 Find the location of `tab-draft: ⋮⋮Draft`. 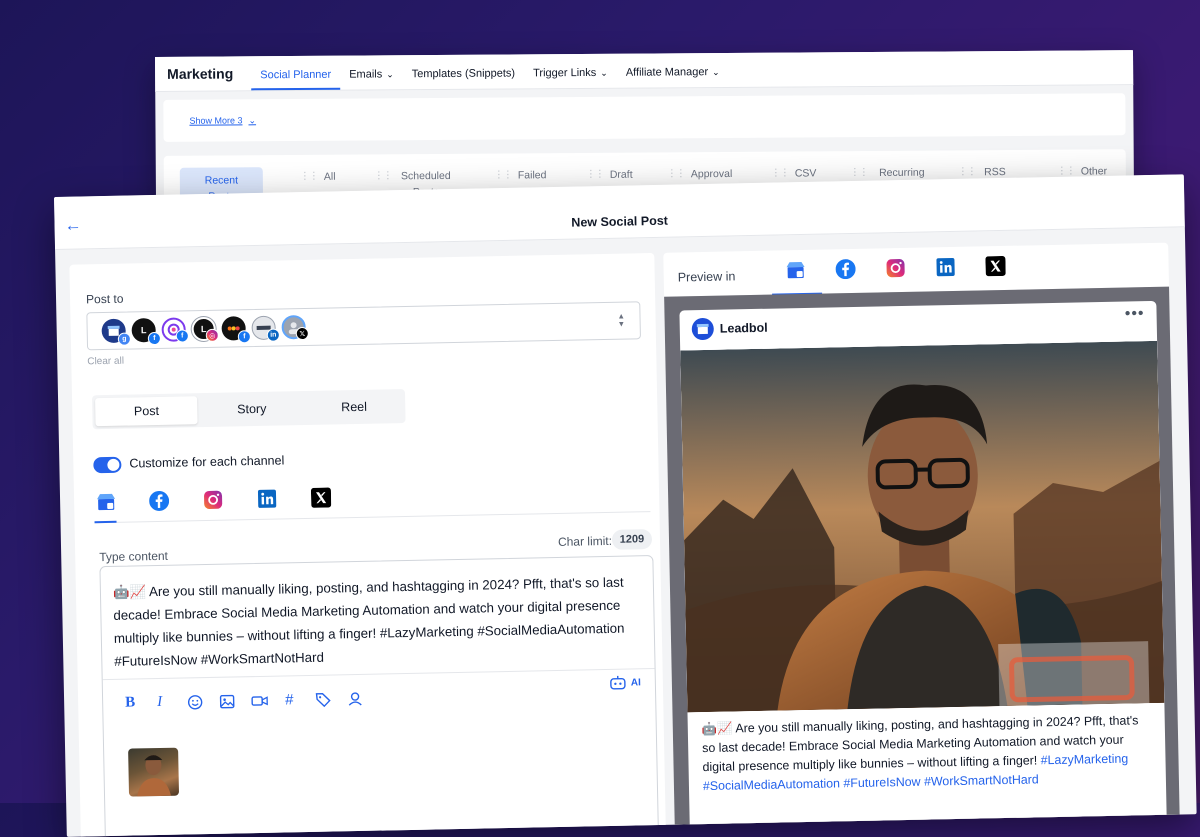

tab-draft: ⋮⋮Draft is located at coordinates (609, 175).